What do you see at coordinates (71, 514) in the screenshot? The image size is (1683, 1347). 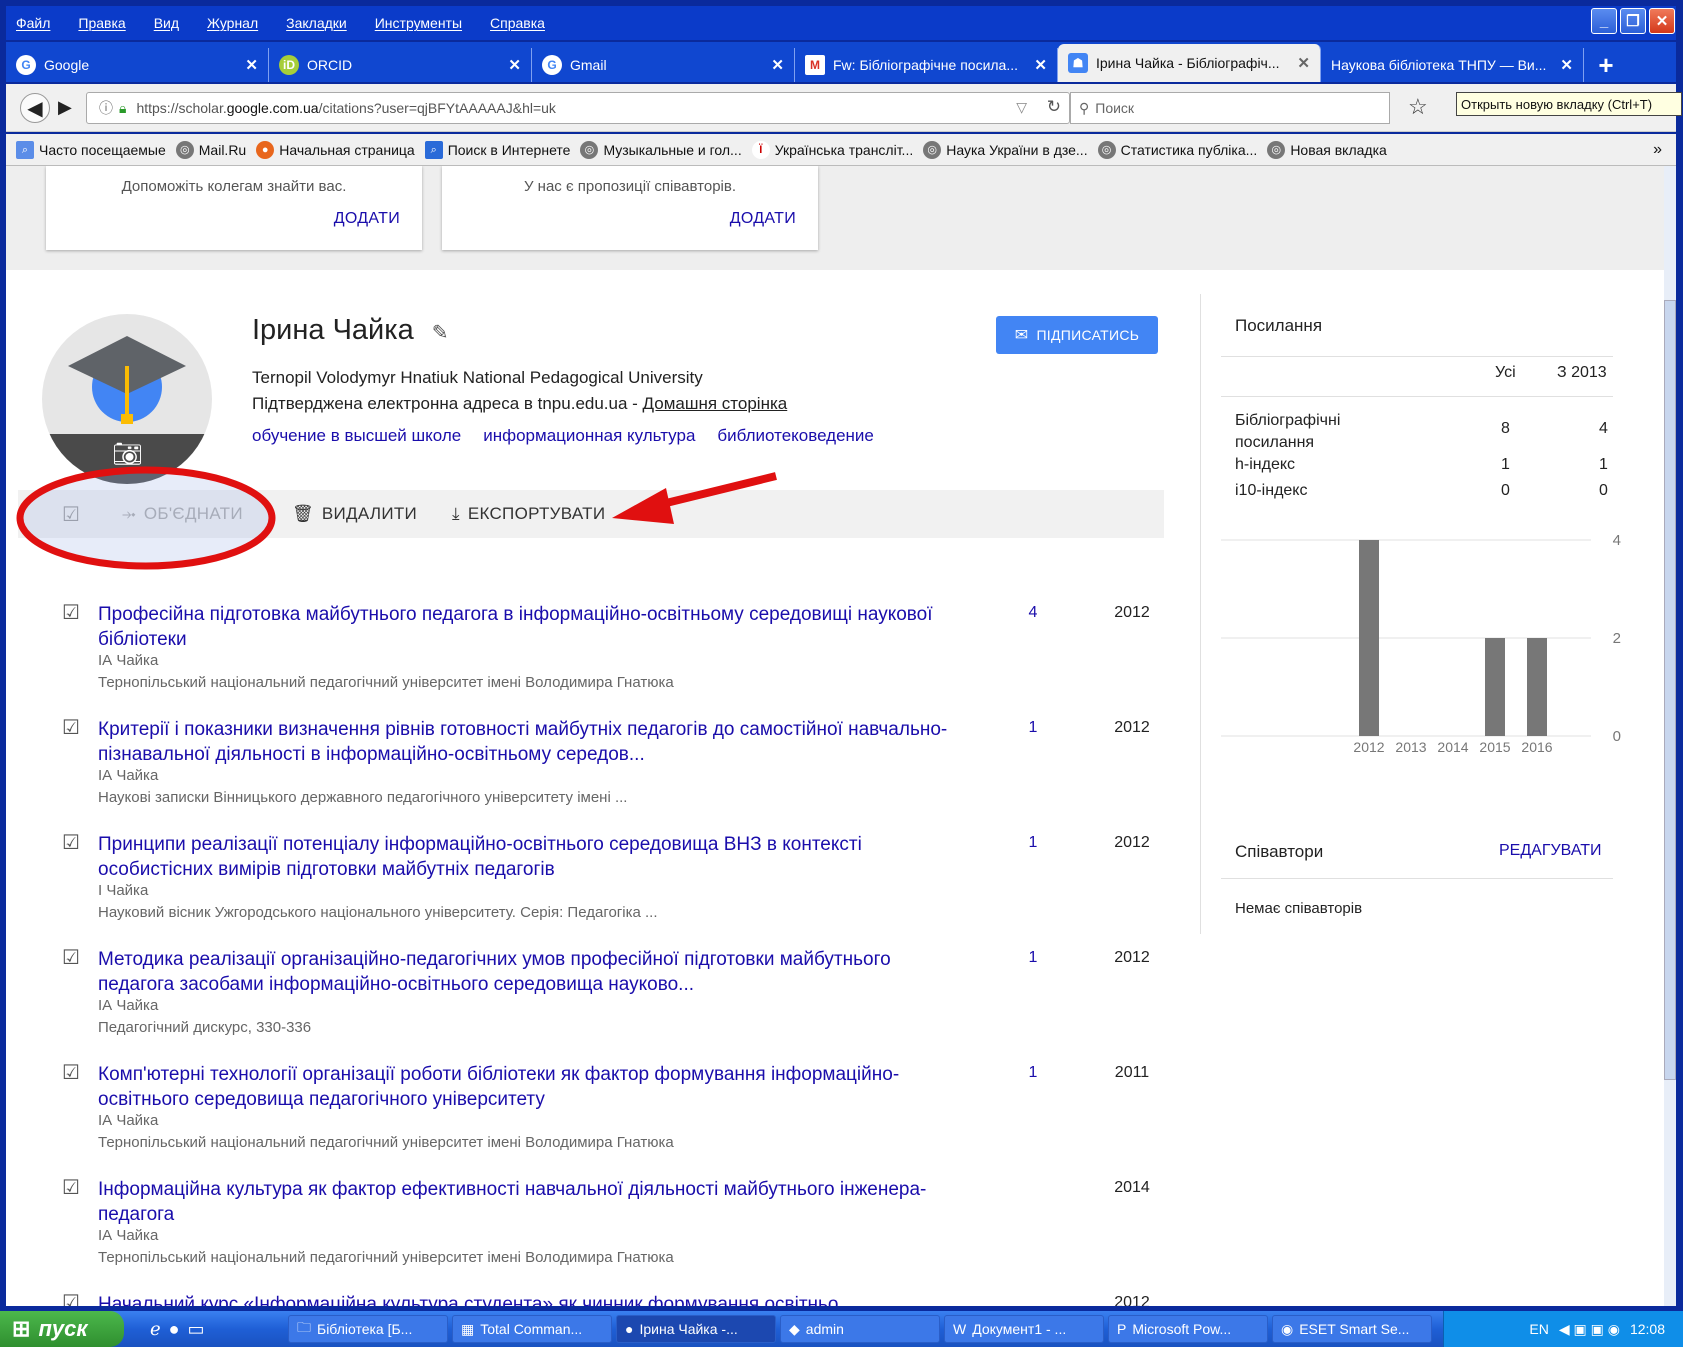 I see `select-all-checkbox: ☑` at bounding box center [71, 514].